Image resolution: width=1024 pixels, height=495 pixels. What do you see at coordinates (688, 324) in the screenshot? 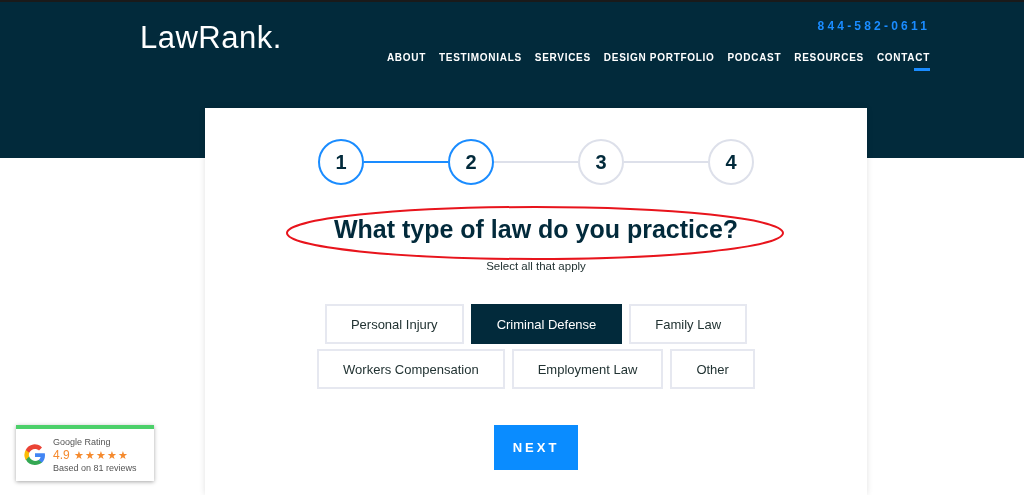
I see `option-button: Family Law` at bounding box center [688, 324].